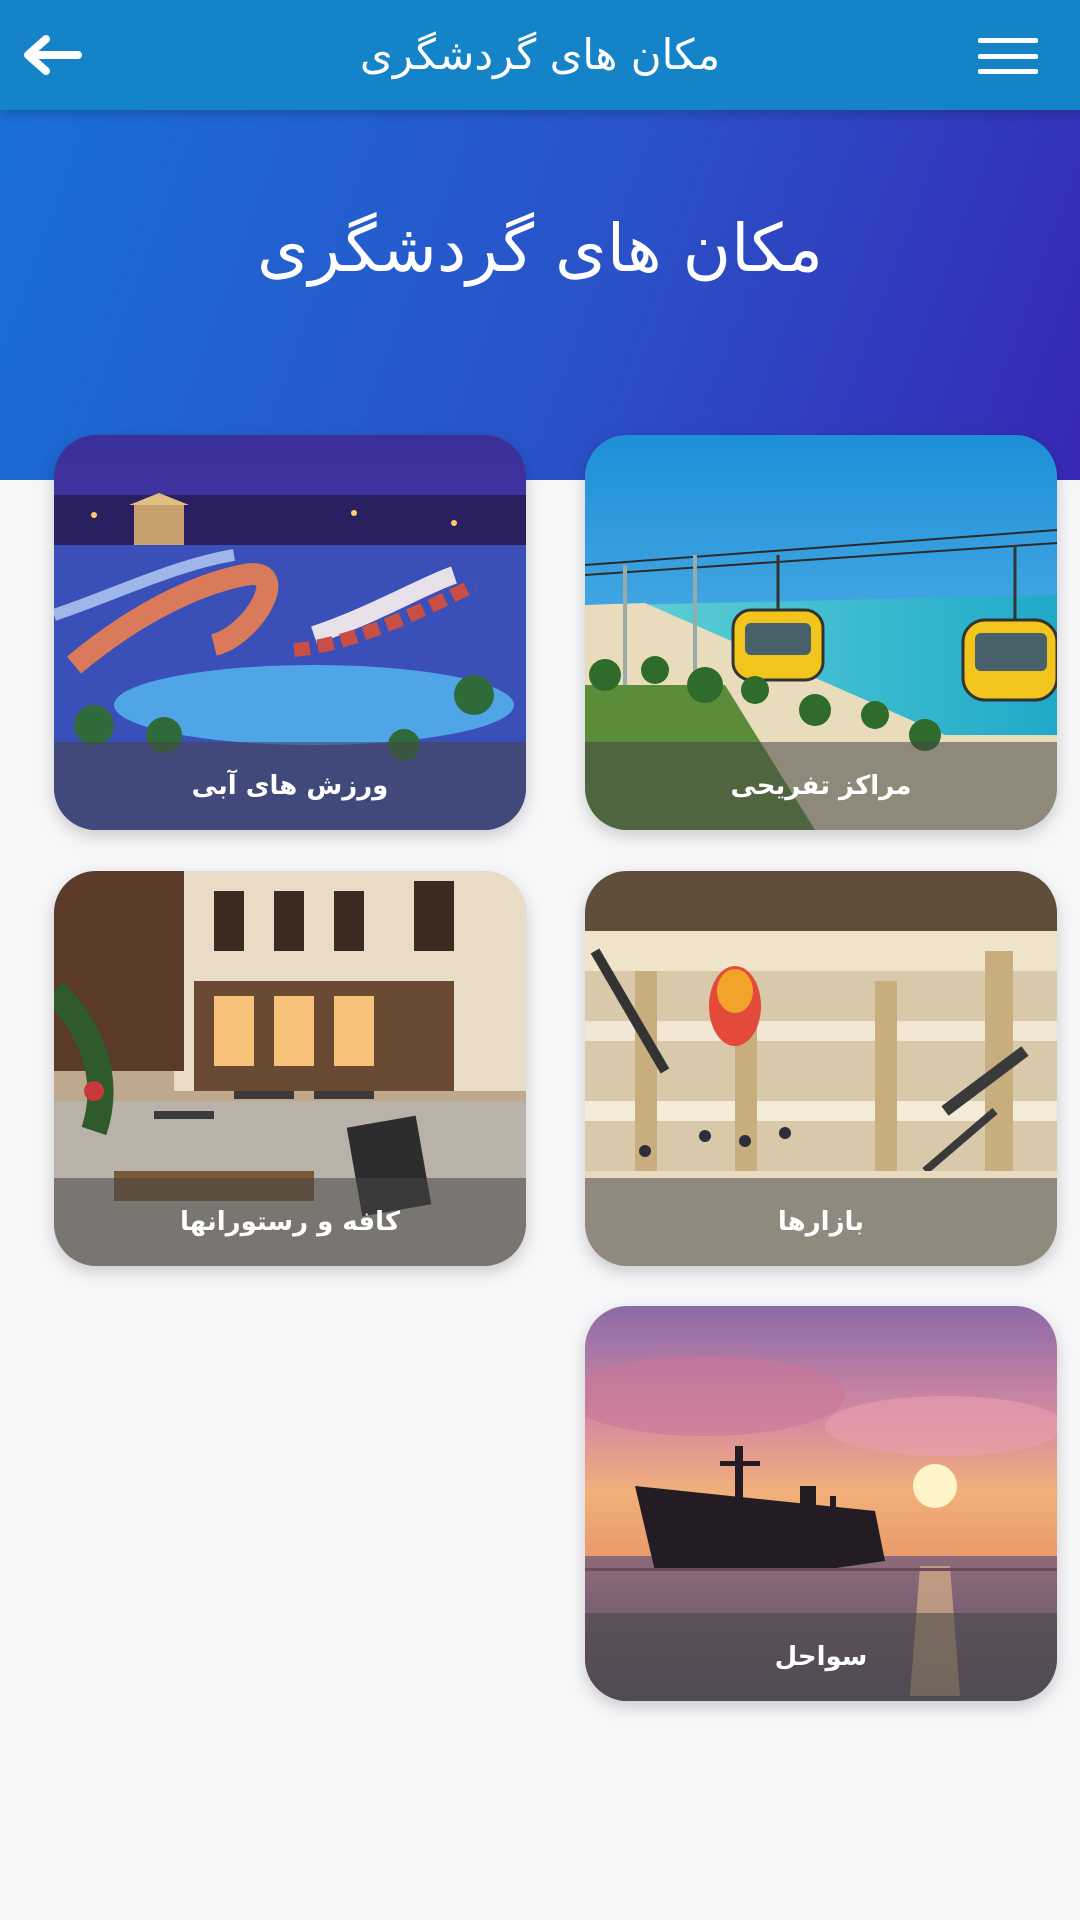  I want to click on app-bar-title: مکان های گردشگری, so click(540, 54).